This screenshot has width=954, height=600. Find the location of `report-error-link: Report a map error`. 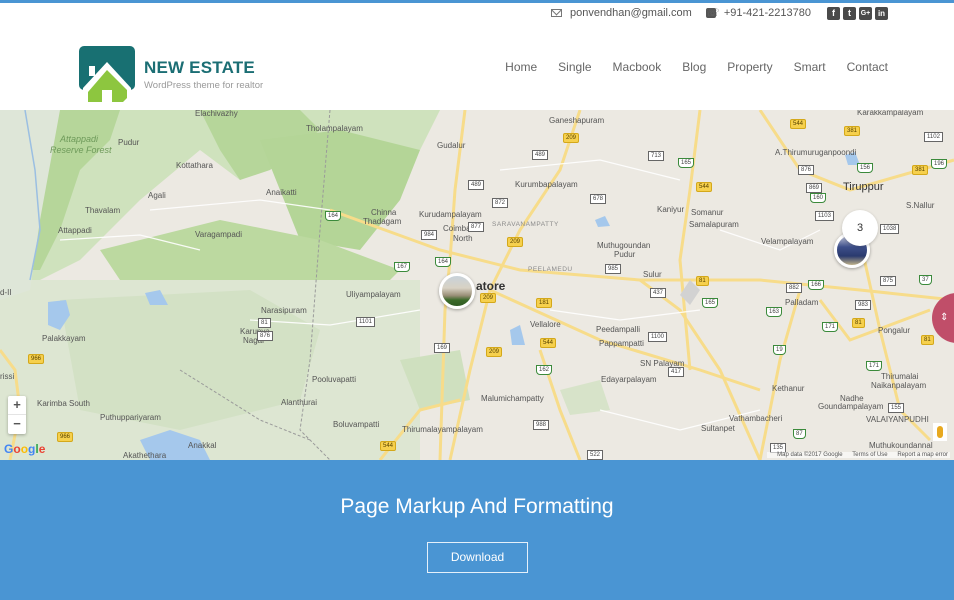

report-error-link: Report a map error is located at coordinates (922, 455).